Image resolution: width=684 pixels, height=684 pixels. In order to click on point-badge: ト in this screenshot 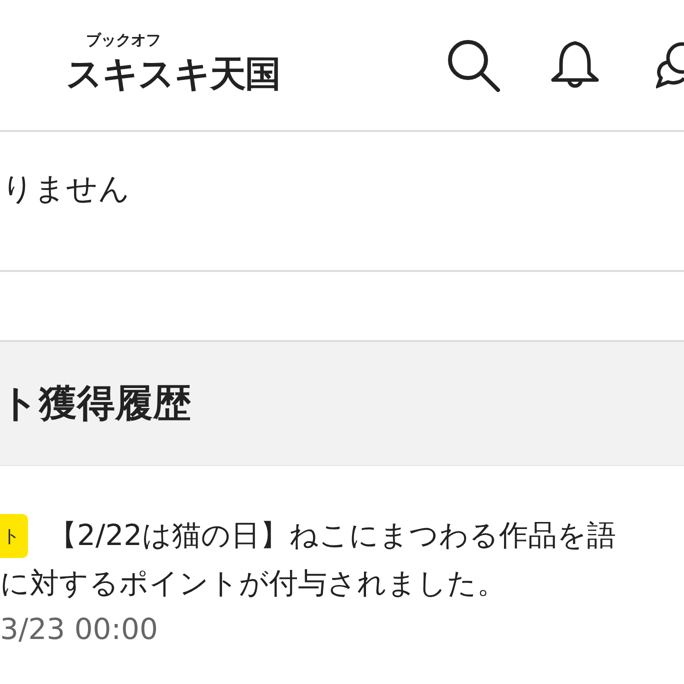, I will do `click(14, 536)`.